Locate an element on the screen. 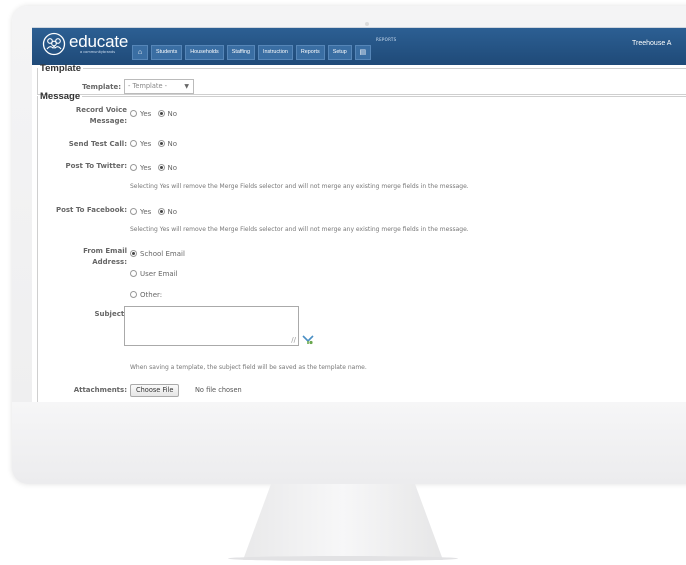 The image size is (686, 565). logo: educate is located at coordinates (85, 46).